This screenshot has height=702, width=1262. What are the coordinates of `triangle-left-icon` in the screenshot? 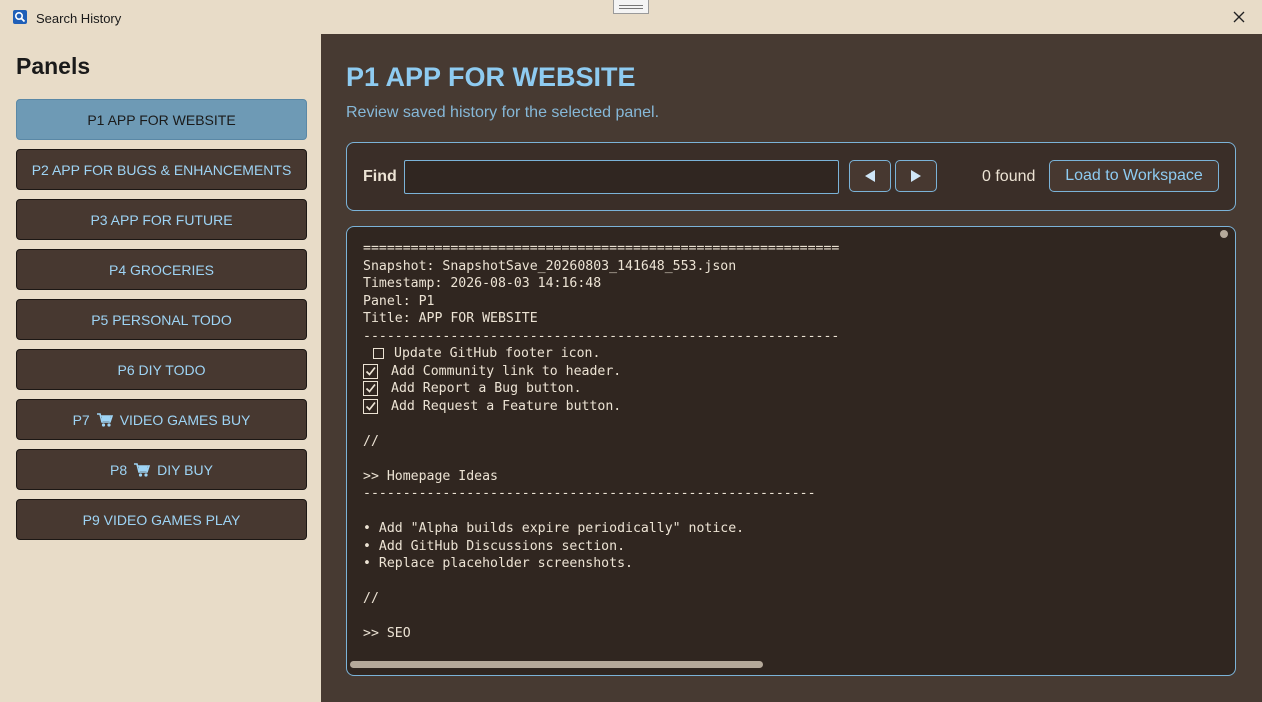 It's located at (870, 176).